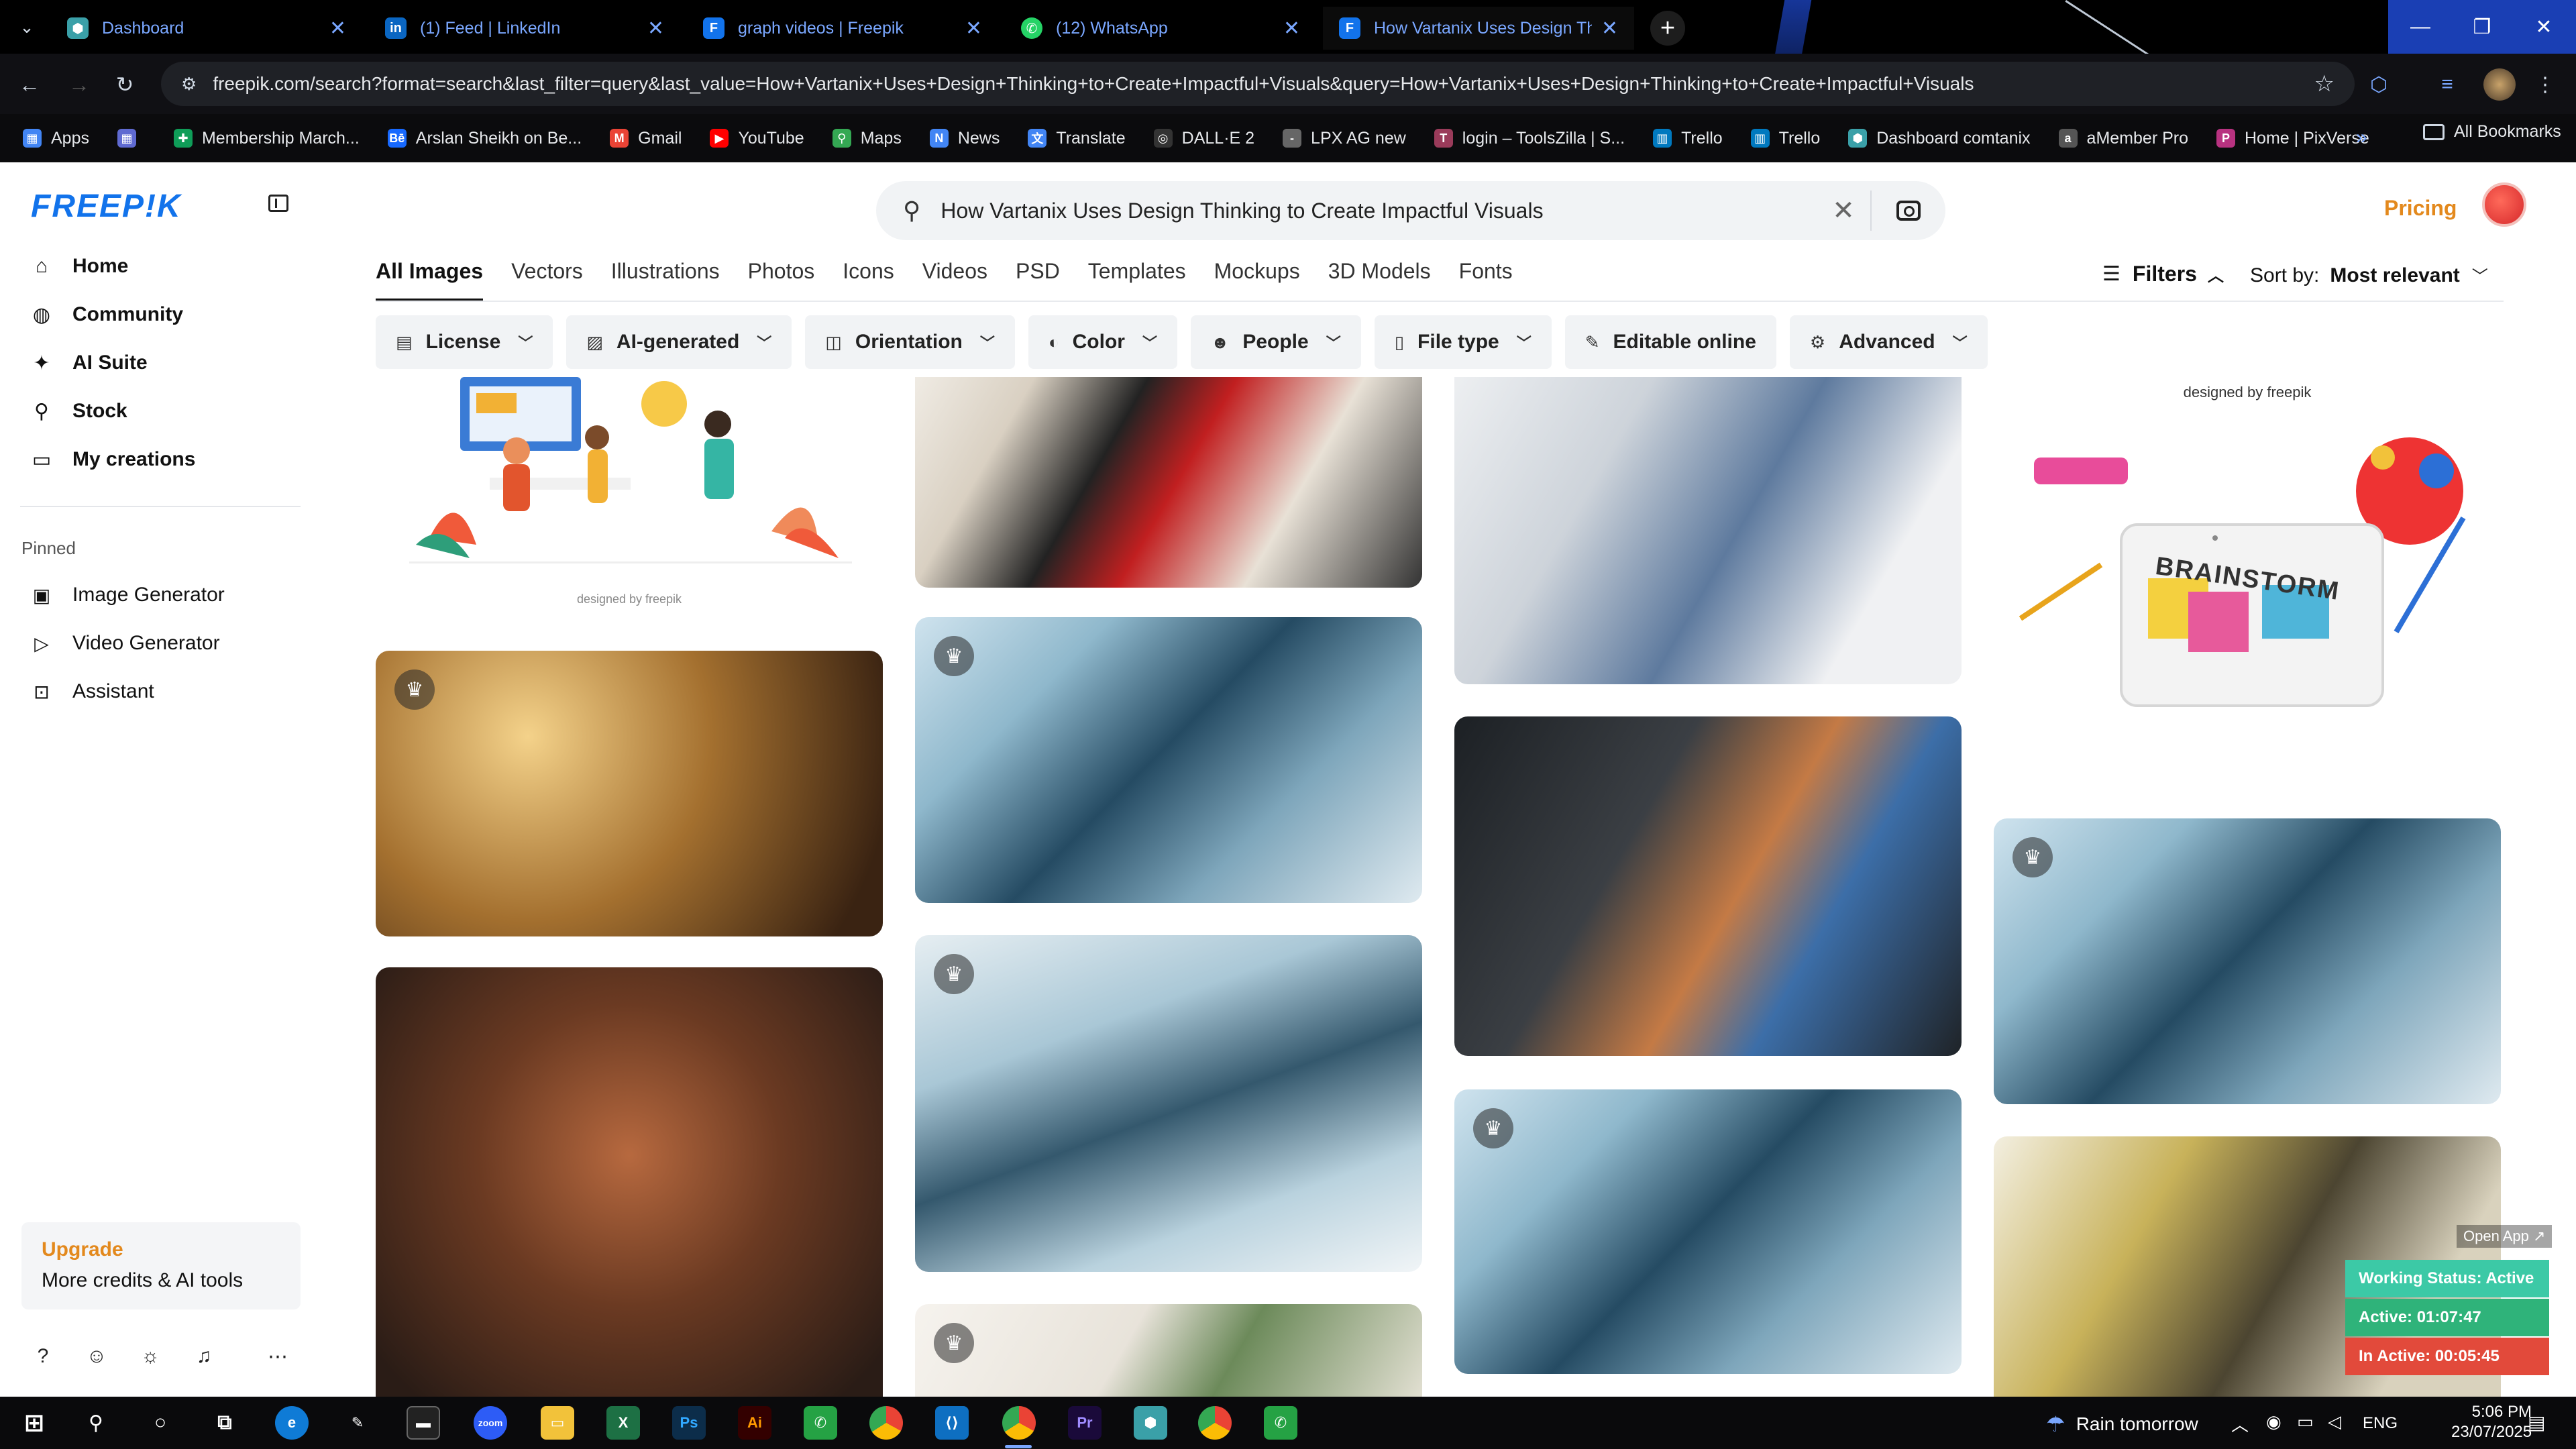 This screenshot has width=2576, height=1449. Describe the element at coordinates (2492, 132) in the screenshot. I see `all-bookmarks-button: All Bookmarks` at that location.